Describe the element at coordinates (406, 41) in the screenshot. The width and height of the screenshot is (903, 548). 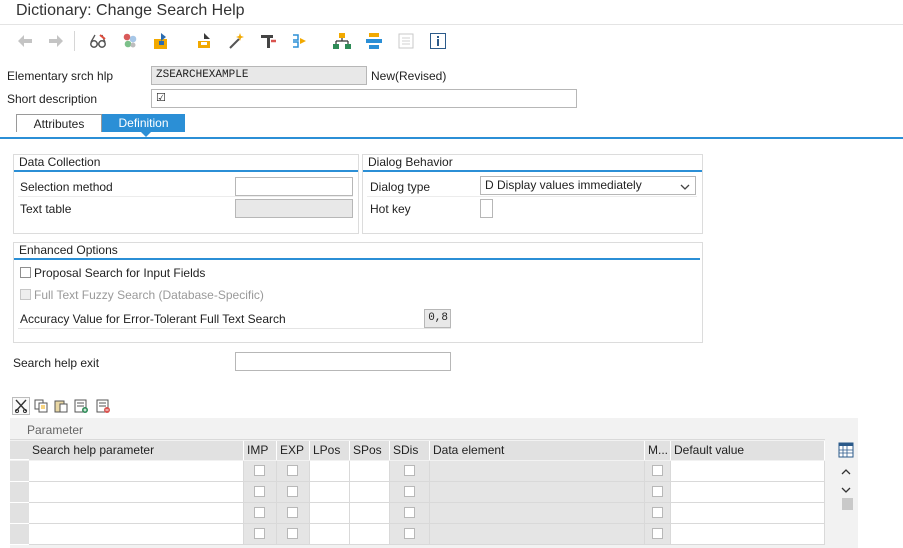
I see `documentation-icon` at that location.